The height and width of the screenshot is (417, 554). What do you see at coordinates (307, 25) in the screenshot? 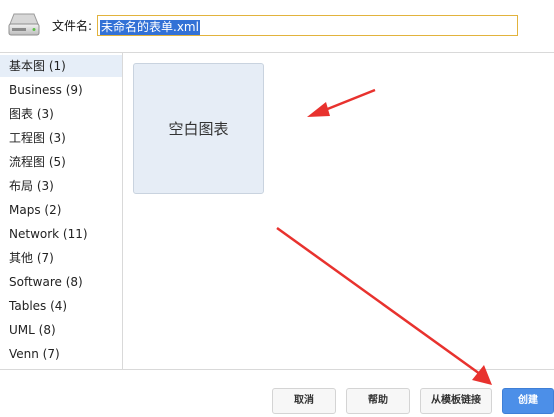
I see `filename-input: 未命名的表单.xml` at bounding box center [307, 25].